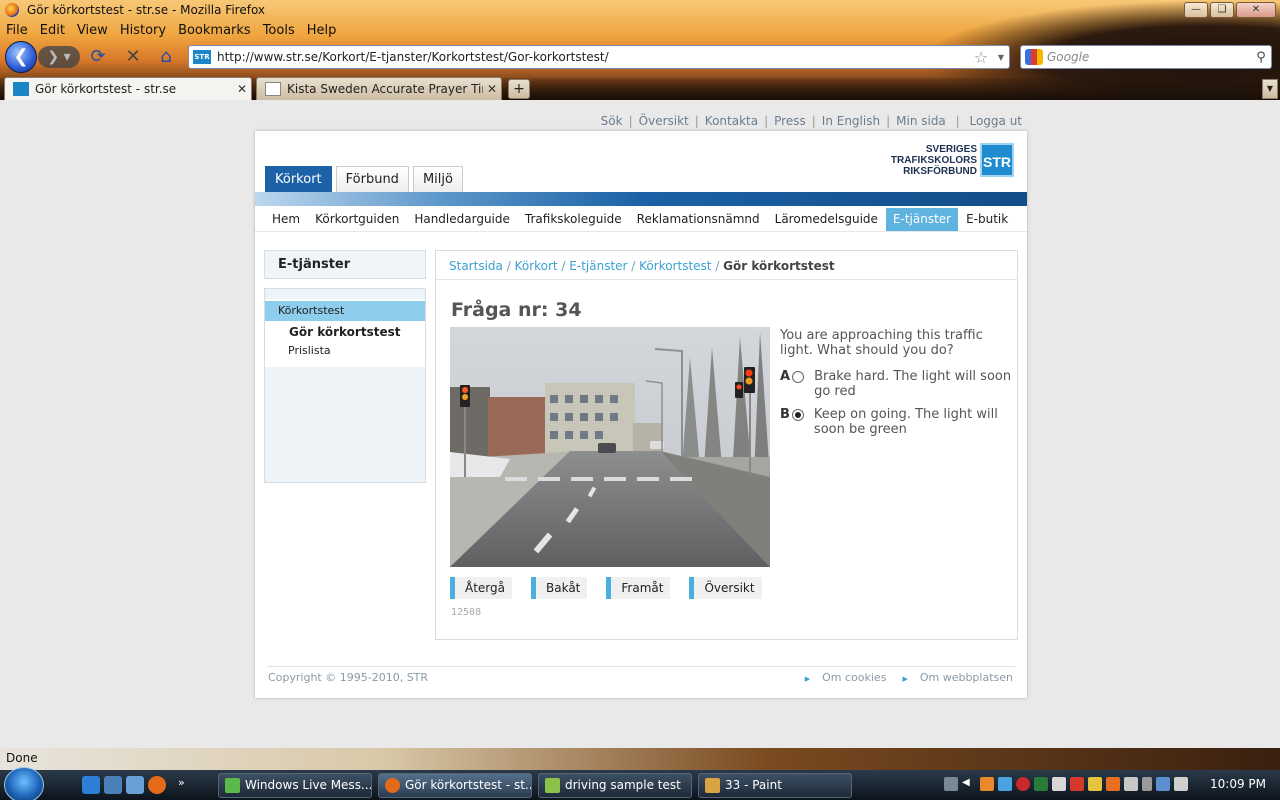 This screenshot has height=800, width=1280. I want to click on reload-icon: ⟳, so click(98, 57).